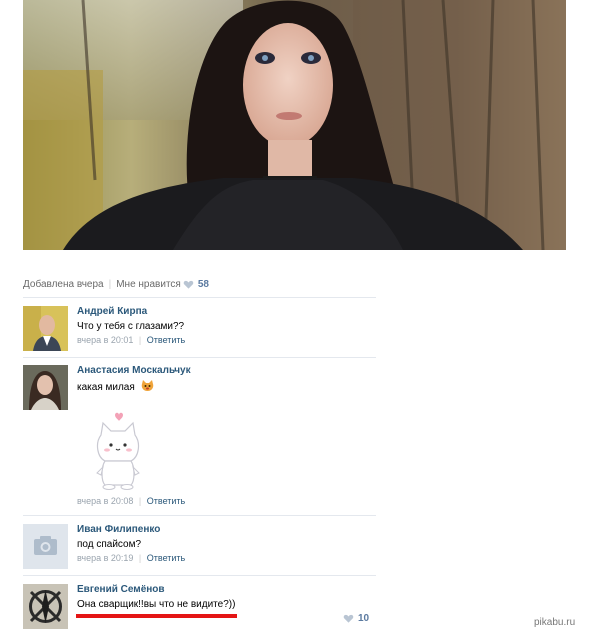 The image size is (589, 632). What do you see at coordinates (203, 284) in the screenshot?
I see `like-count: 58` at bounding box center [203, 284].